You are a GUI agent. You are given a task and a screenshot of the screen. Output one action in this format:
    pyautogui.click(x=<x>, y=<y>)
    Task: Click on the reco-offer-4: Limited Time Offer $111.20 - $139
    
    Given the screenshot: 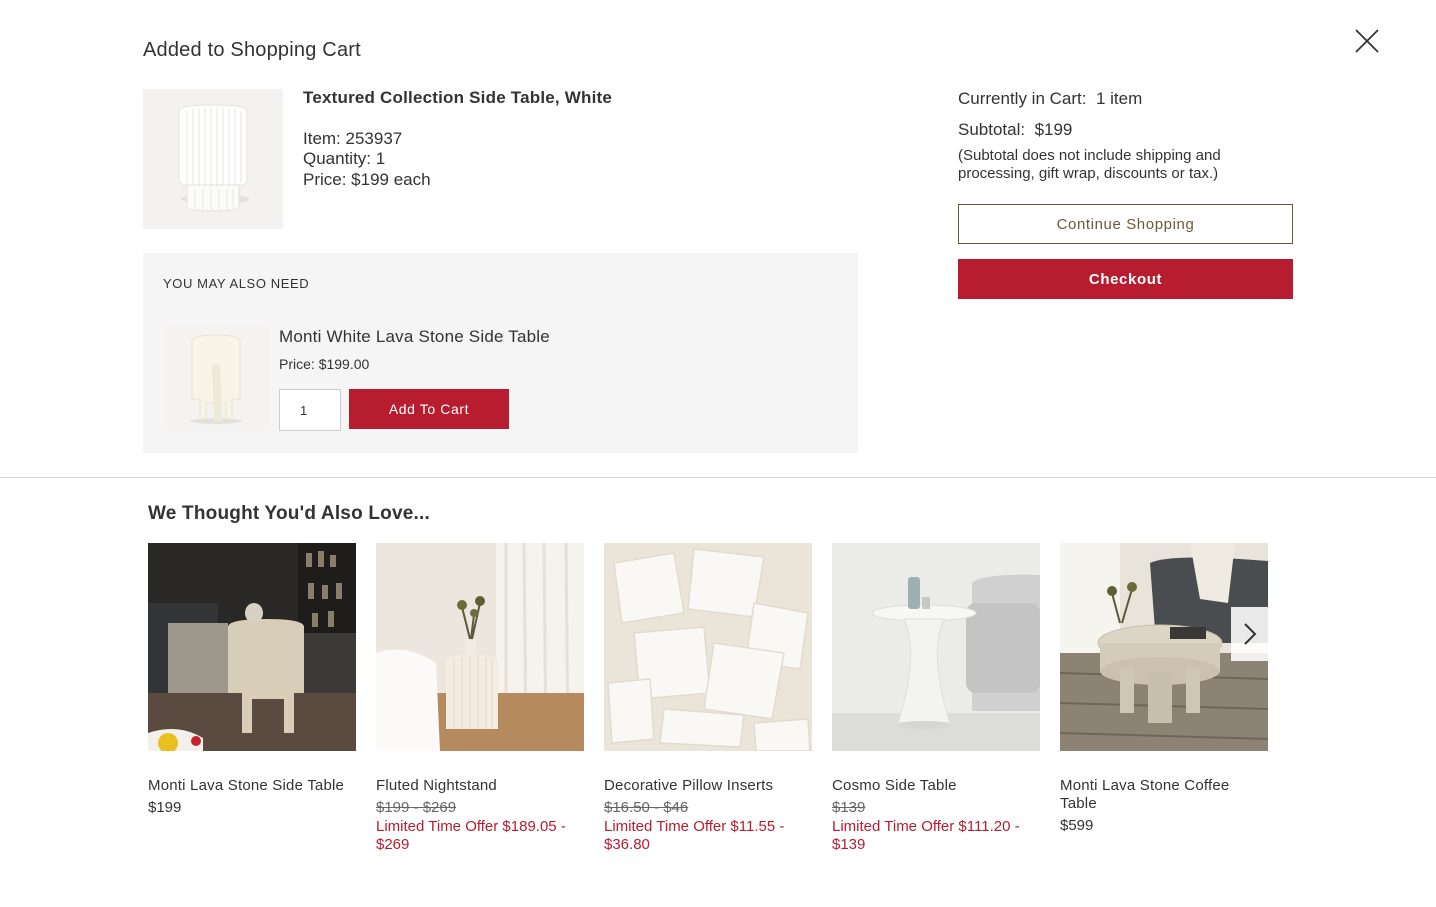 What is the action you would take?
    pyautogui.click(x=926, y=835)
    